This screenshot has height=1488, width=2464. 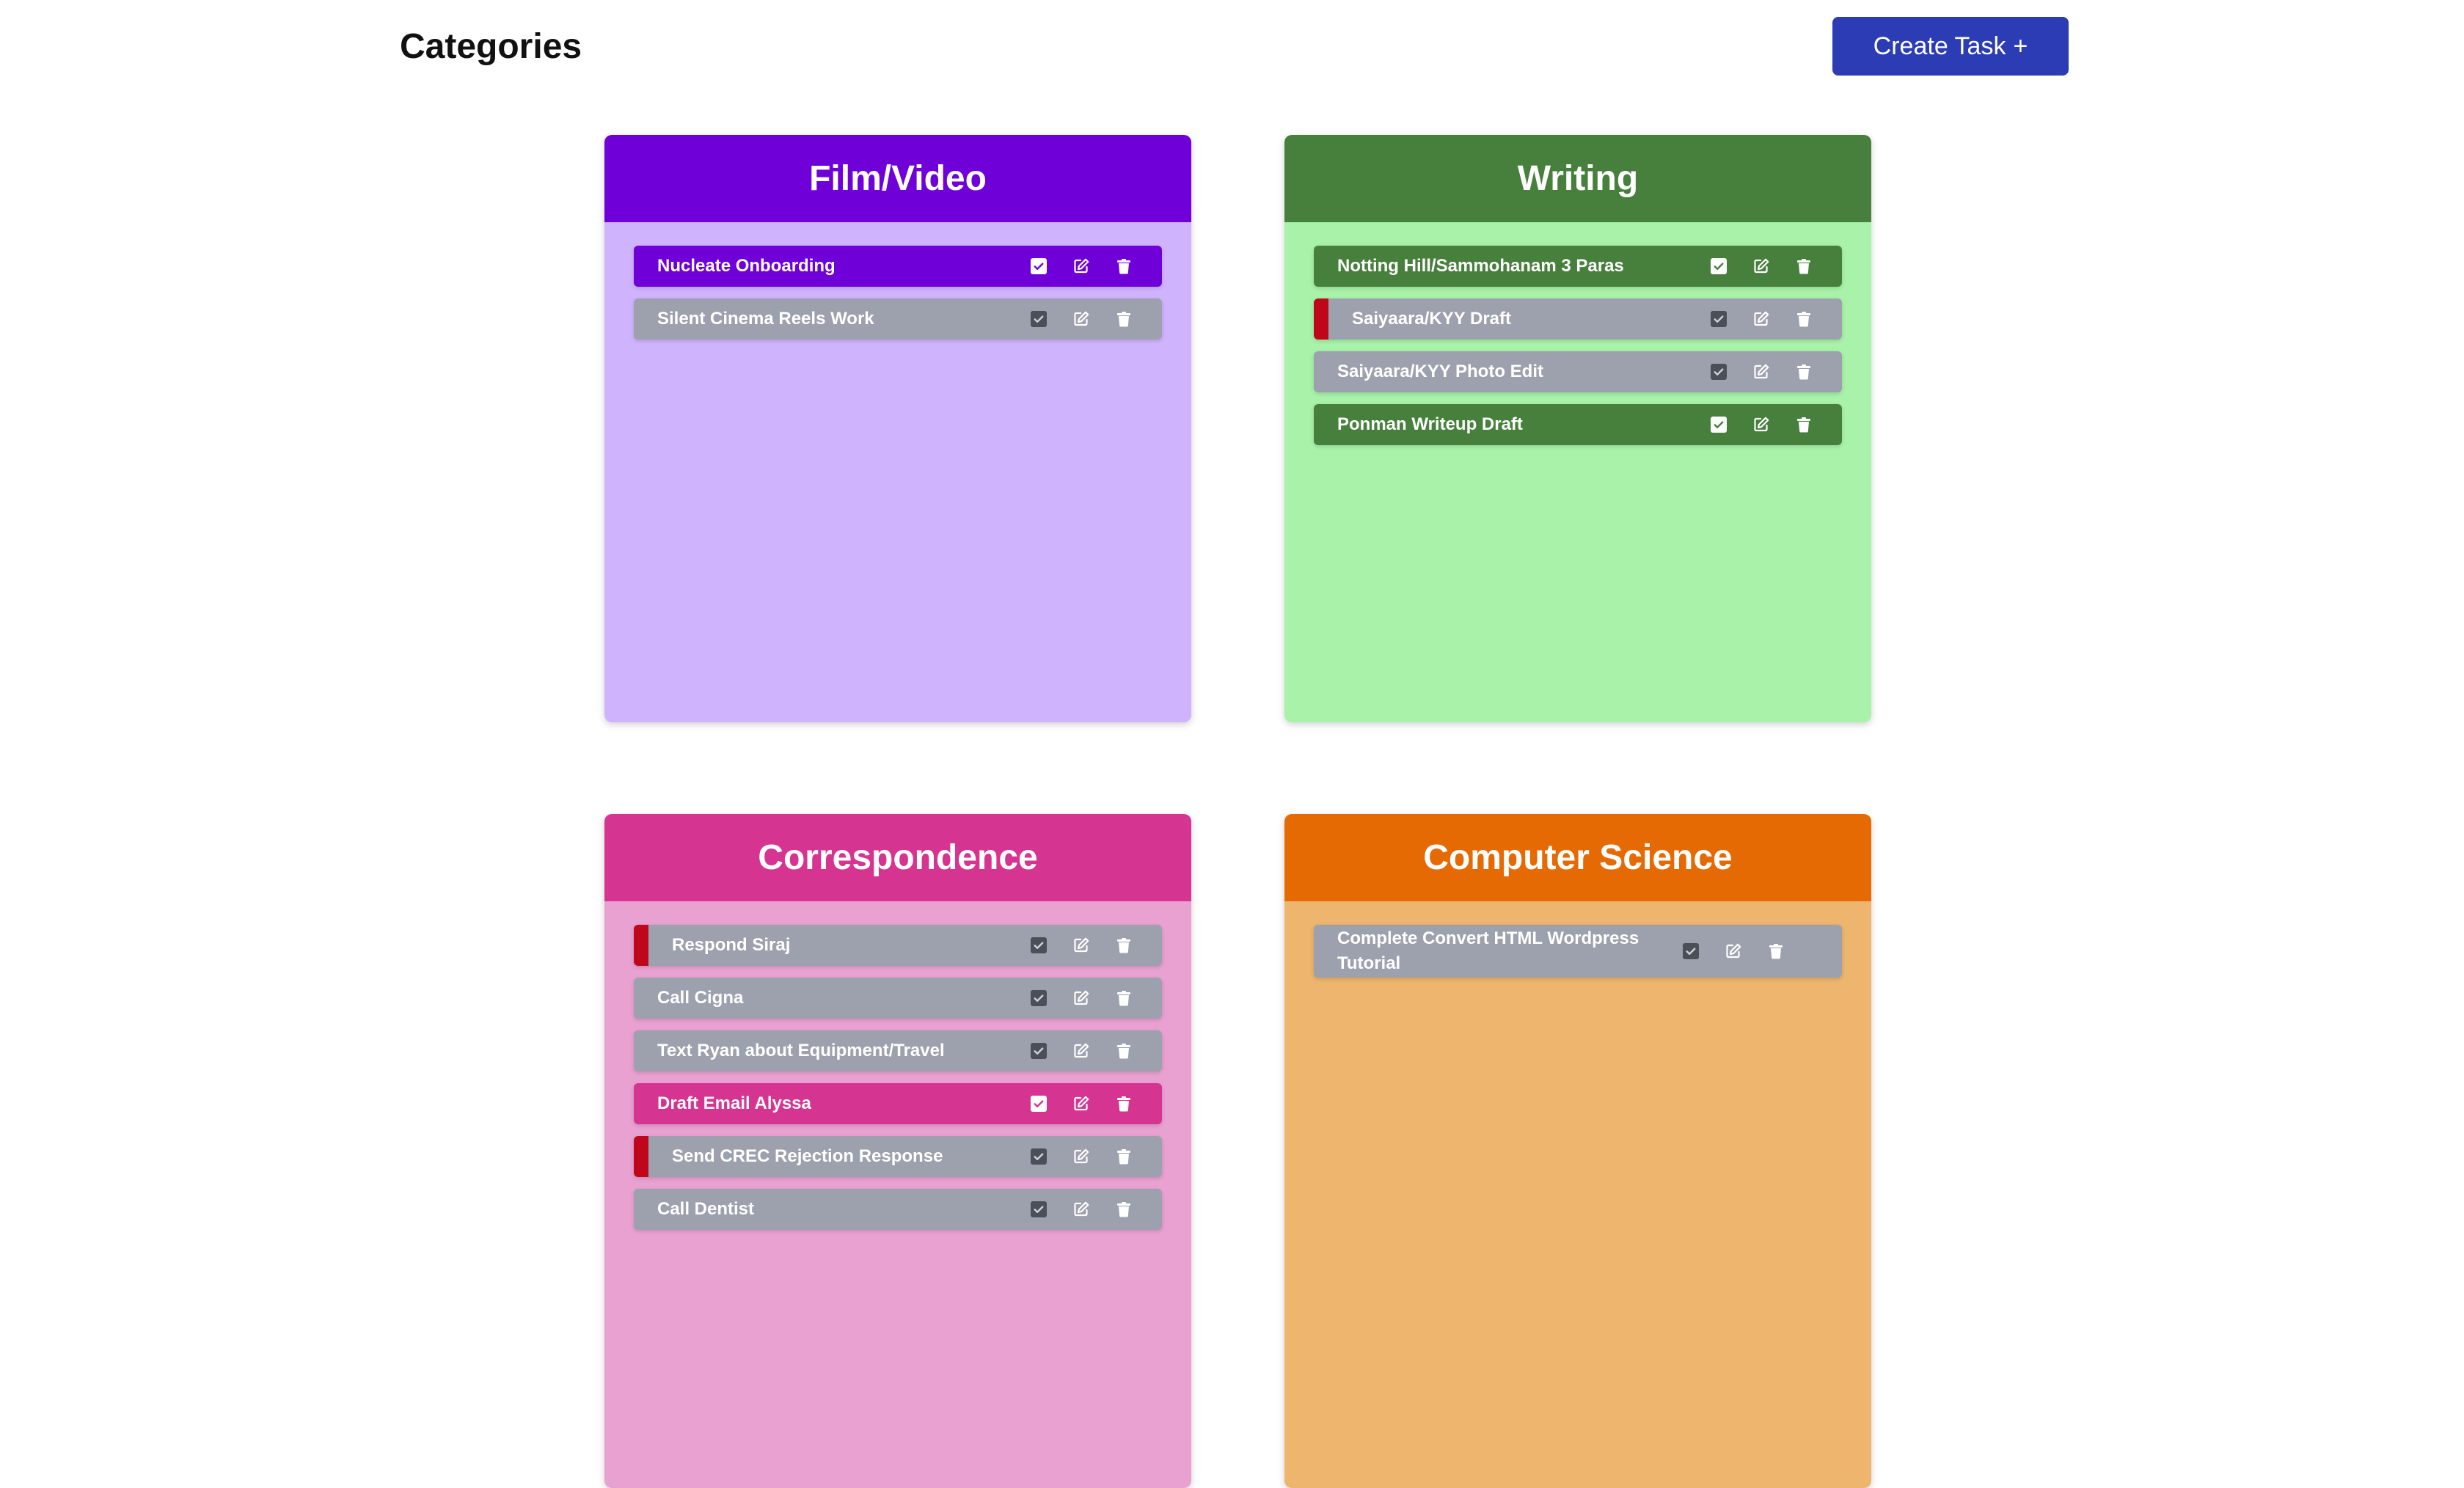 I want to click on create-task-label: Create Task, so click(x=1939, y=46).